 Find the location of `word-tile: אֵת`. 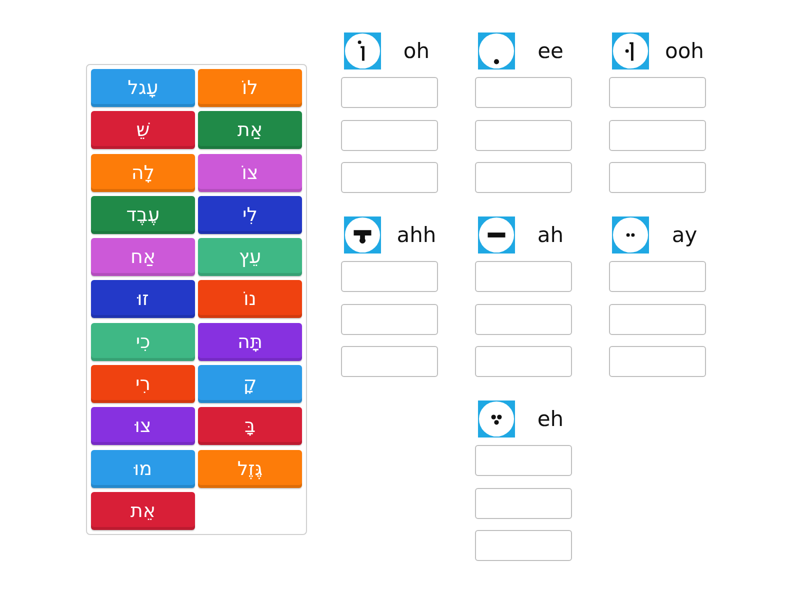

word-tile: אֵת is located at coordinates (143, 511).